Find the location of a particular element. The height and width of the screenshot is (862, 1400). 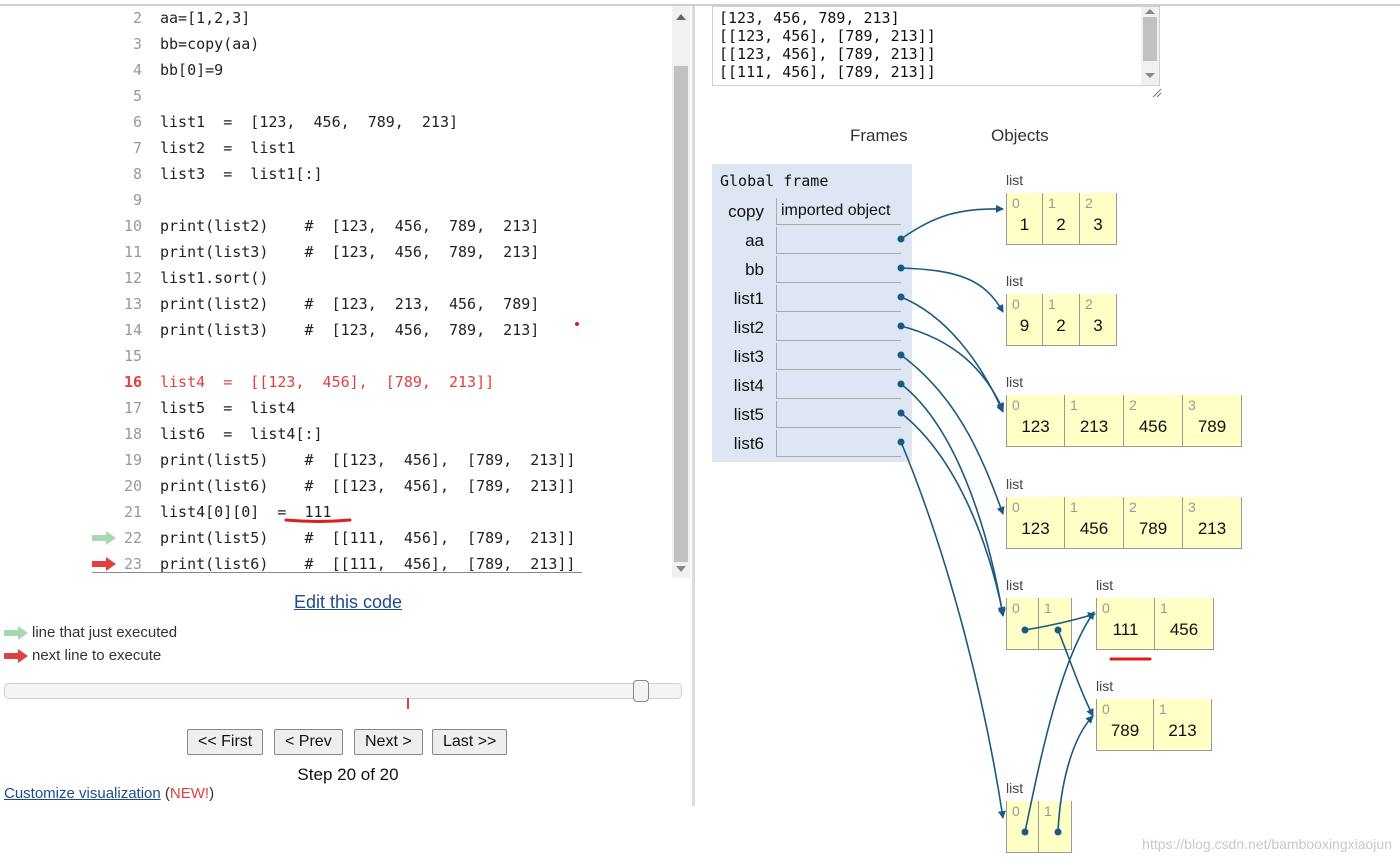

code-line: 4 bb[0]=9 is located at coordinates (336, 71).